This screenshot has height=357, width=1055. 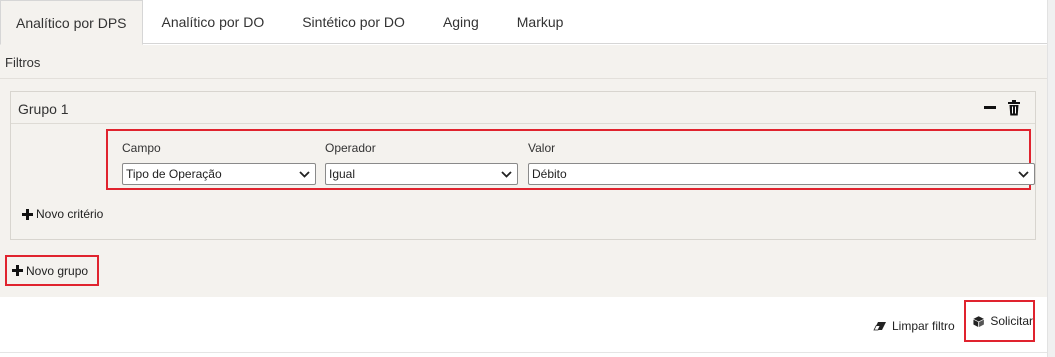 I want to click on operador-select: Igual, so click(x=421, y=174).